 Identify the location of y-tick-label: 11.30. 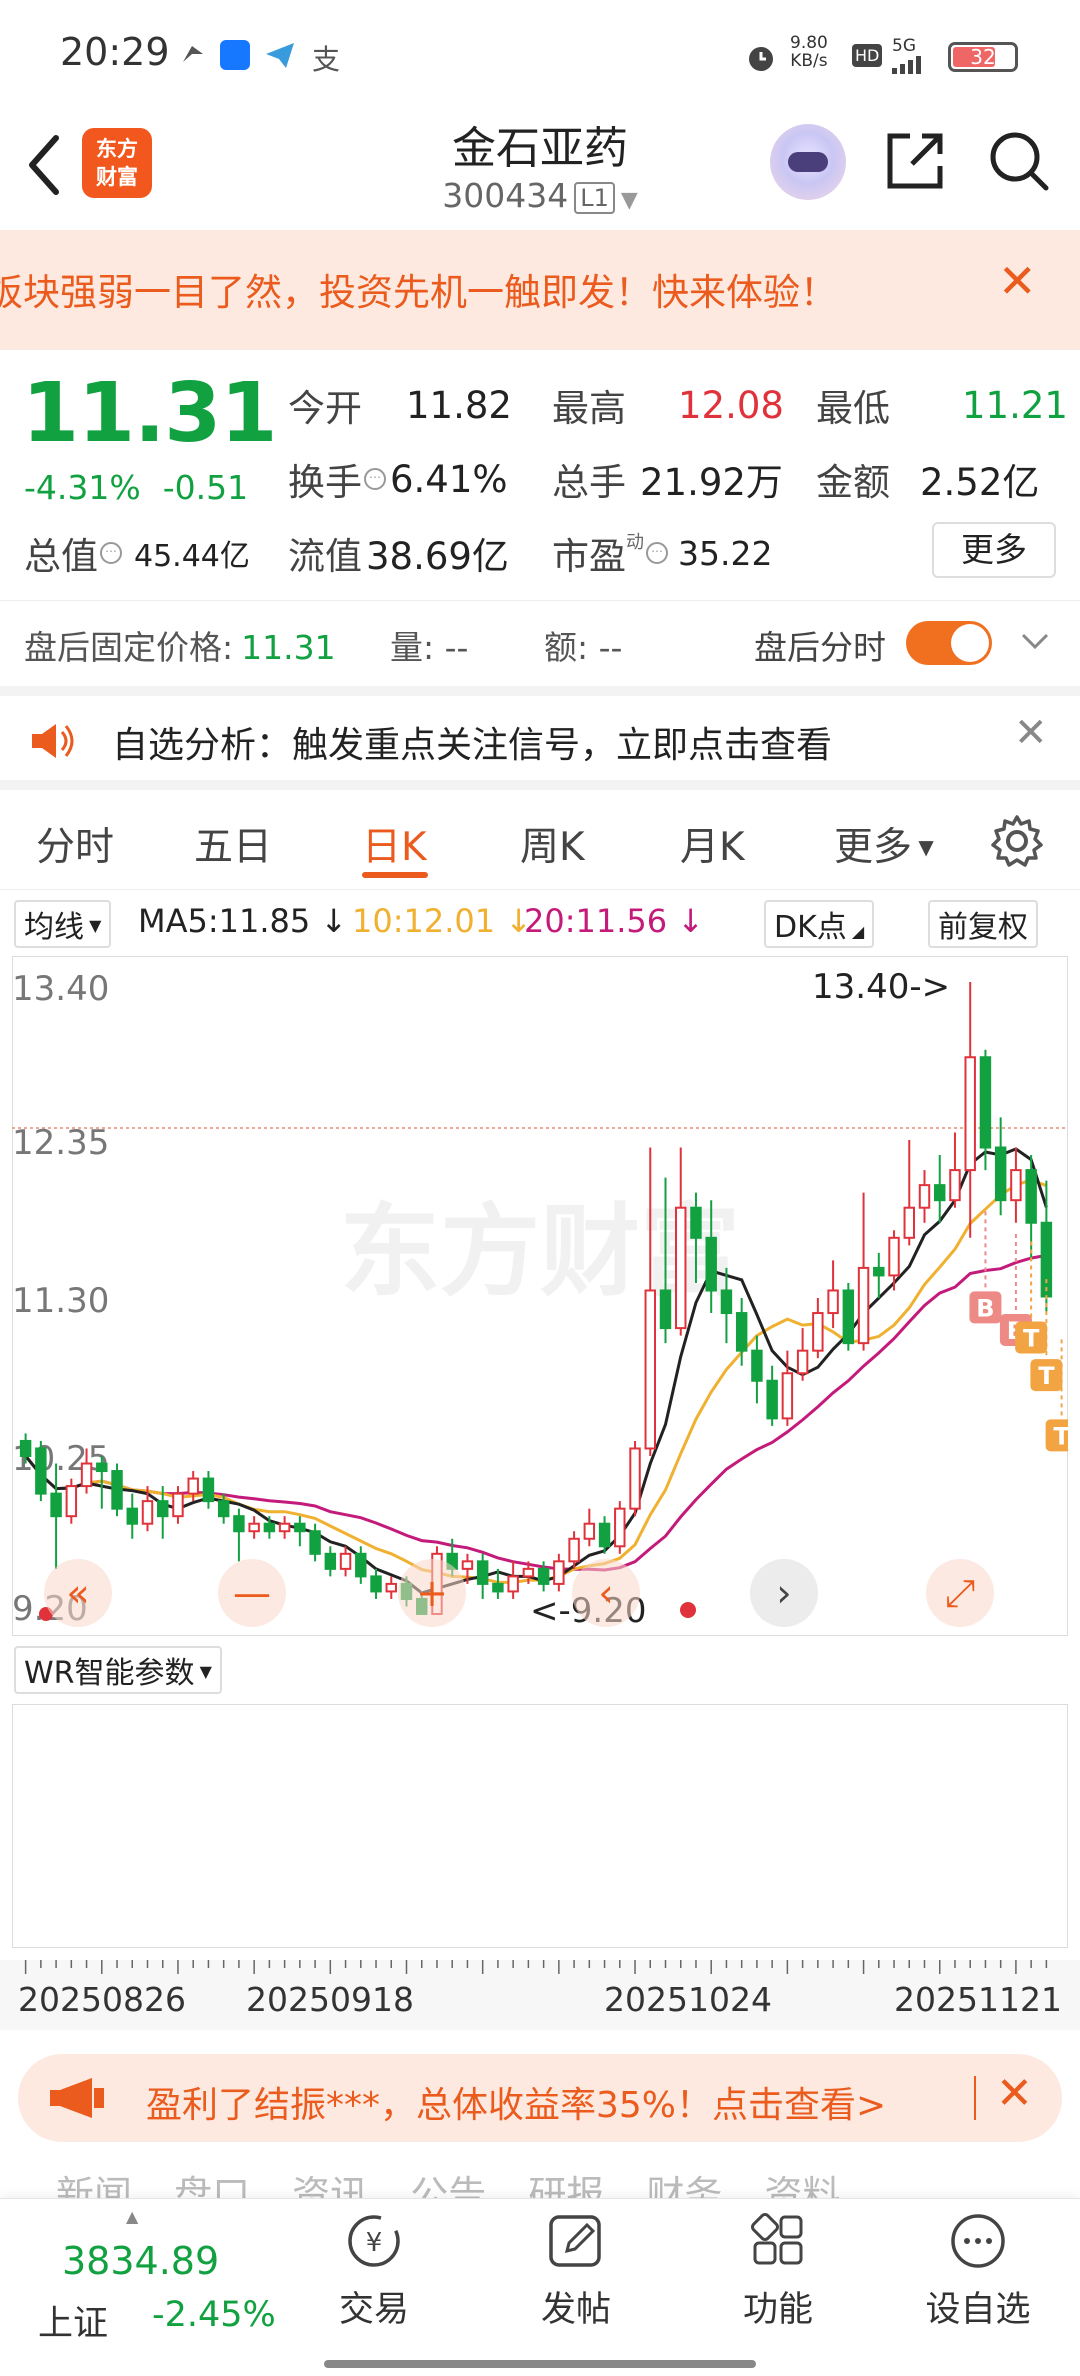
(60, 1301).